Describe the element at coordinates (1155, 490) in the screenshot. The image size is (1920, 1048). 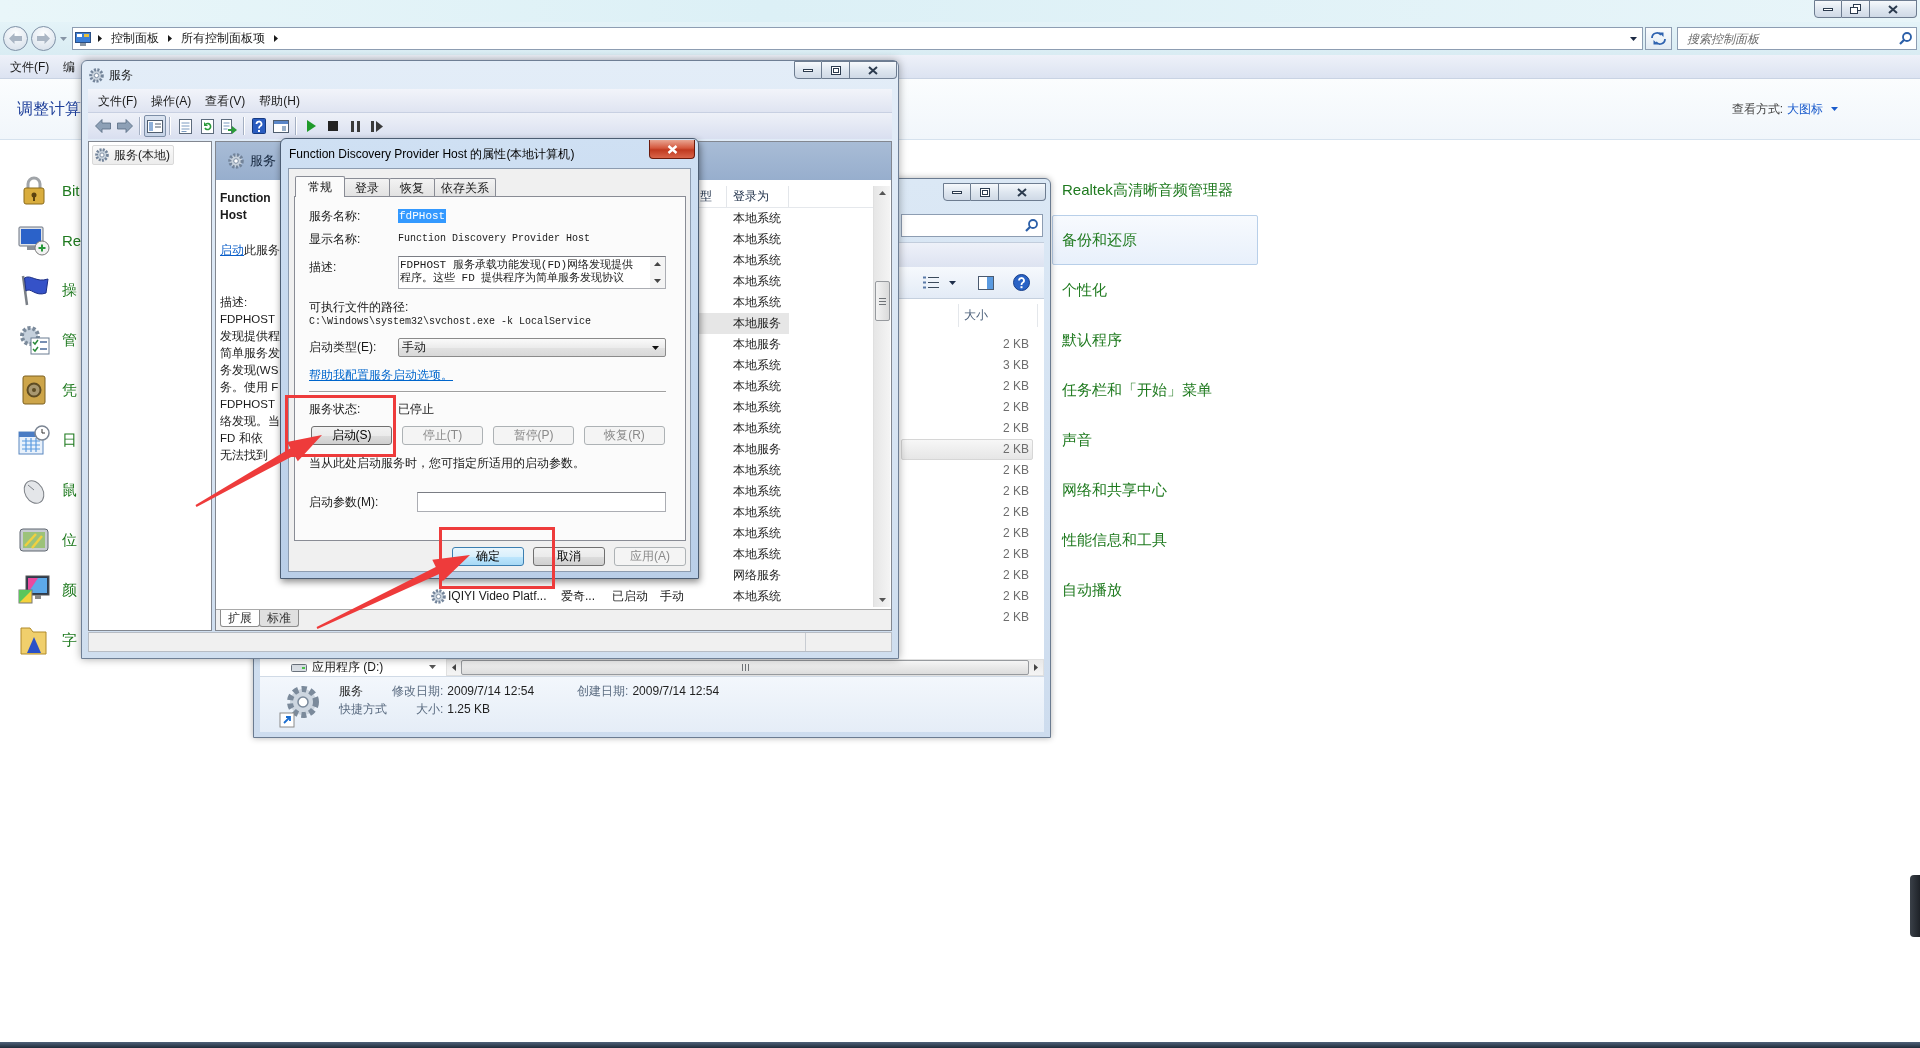
I see `control-panel-item: 网络和共享中心` at that location.